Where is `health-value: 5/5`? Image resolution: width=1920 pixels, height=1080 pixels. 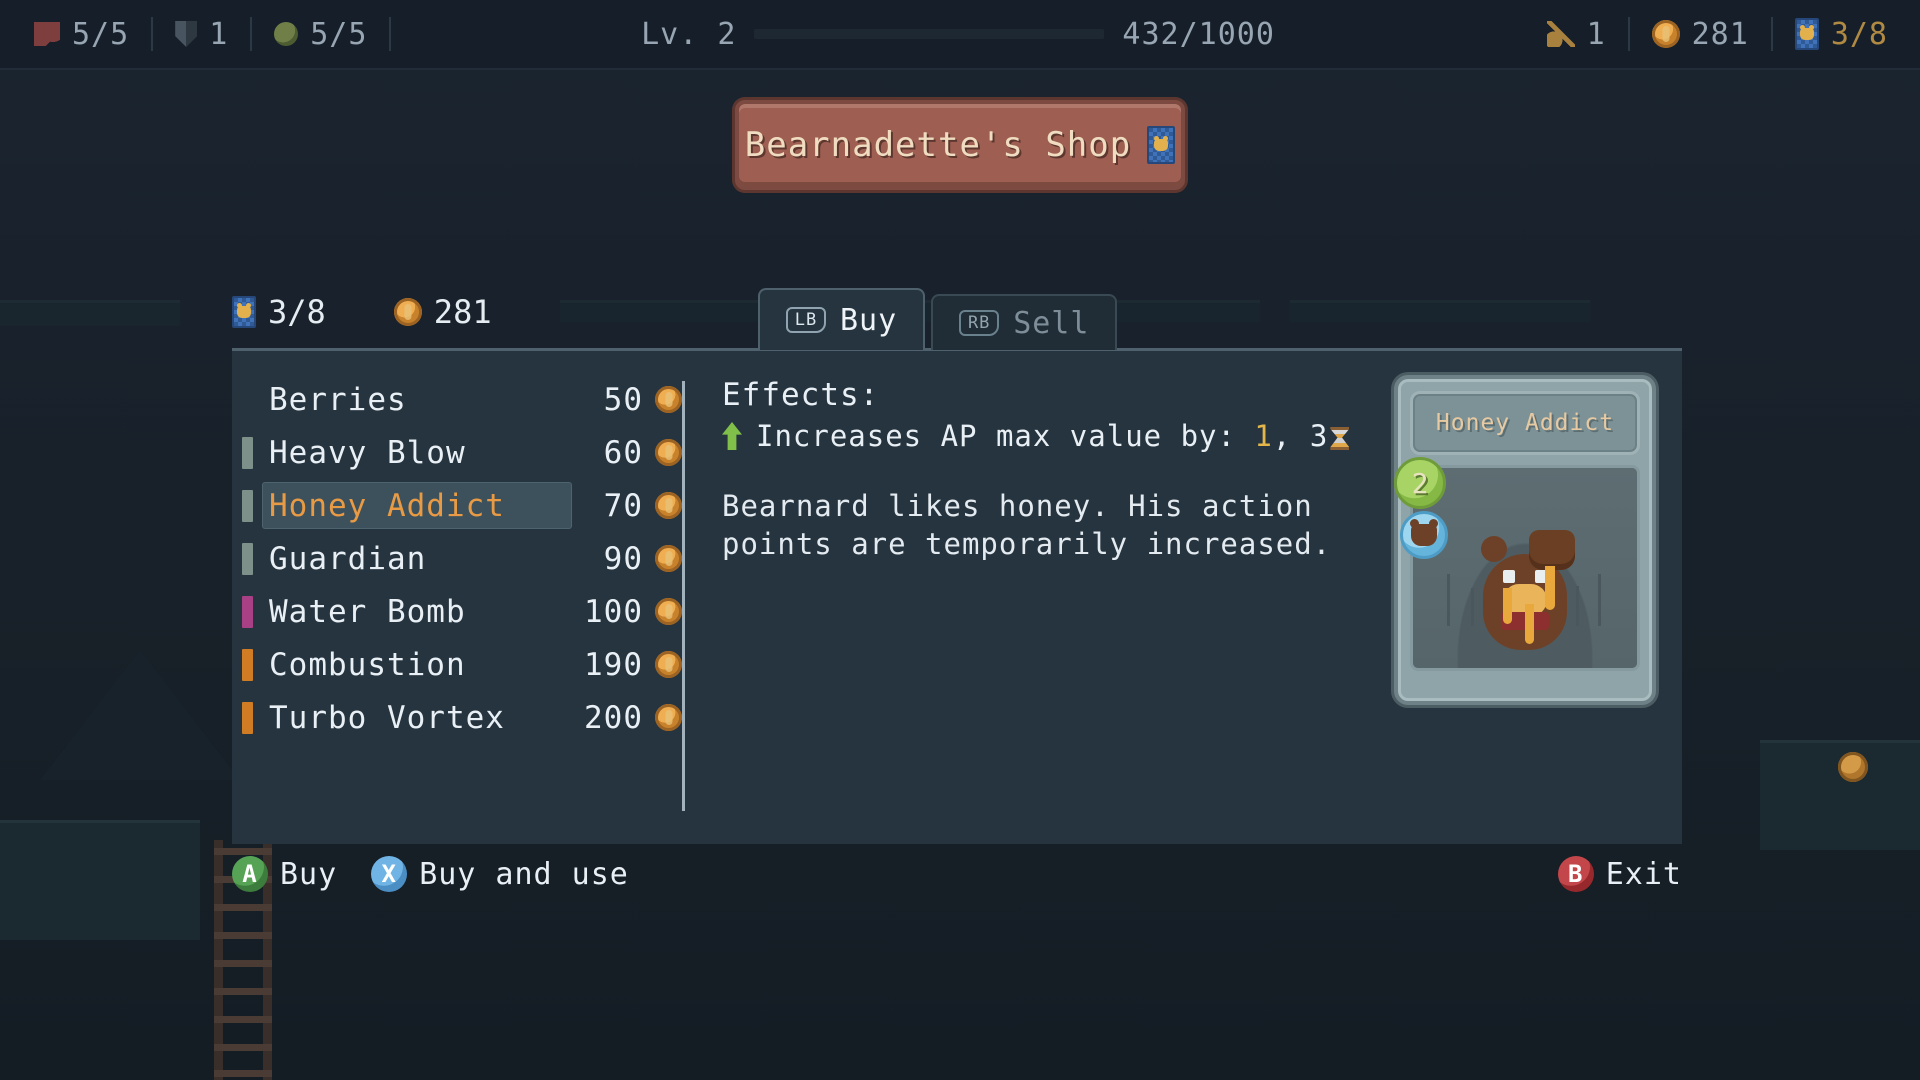 health-value: 5/5 is located at coordinates (101, 34).